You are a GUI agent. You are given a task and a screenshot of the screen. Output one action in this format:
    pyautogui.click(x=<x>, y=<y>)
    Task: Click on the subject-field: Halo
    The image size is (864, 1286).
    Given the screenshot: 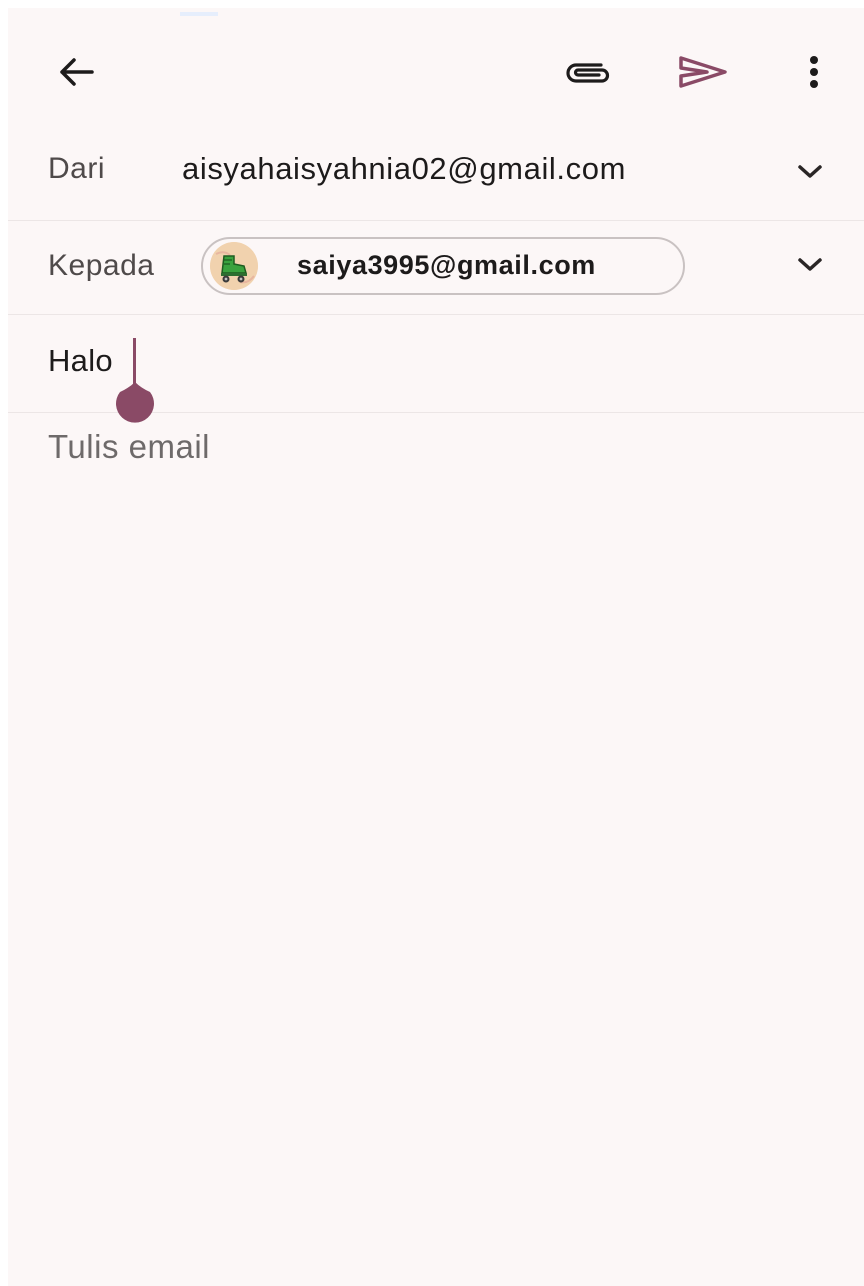 What is the action you would take?
    pyautogui.click(x=80, y=361)
    